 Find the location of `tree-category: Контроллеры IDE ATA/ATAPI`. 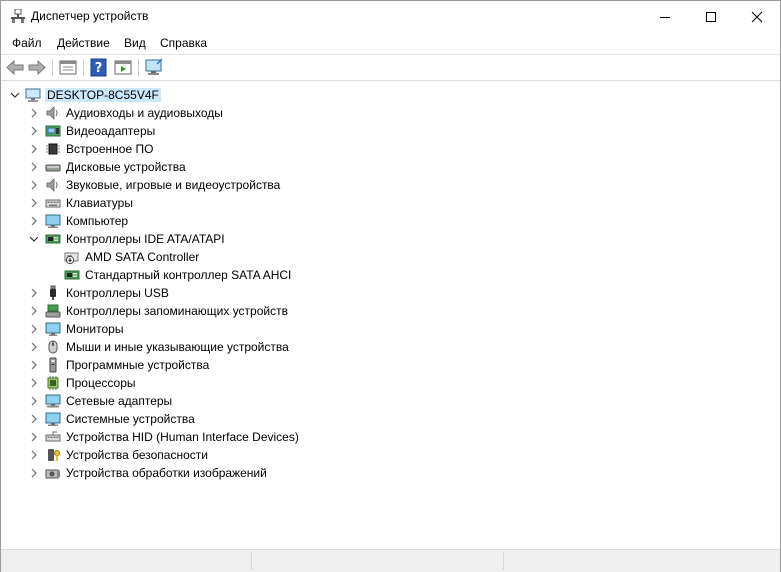

tree-category: Контроллеры IDE ATA/ATAPI is located at coordinates (228, 239).